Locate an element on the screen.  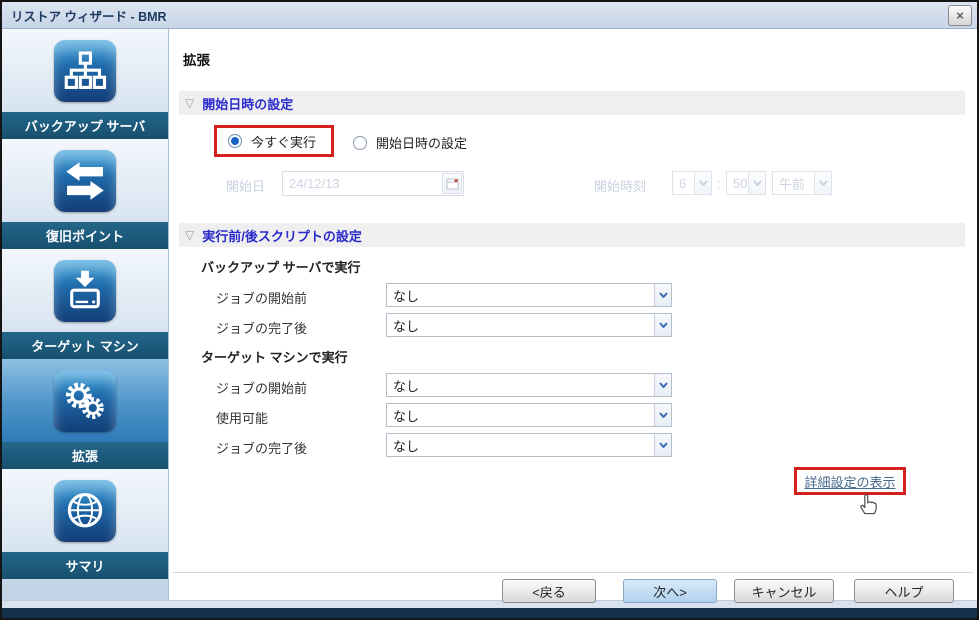
sidebar-label-recovery-point: 復旧ポイント is located at coordinates (85, 235).